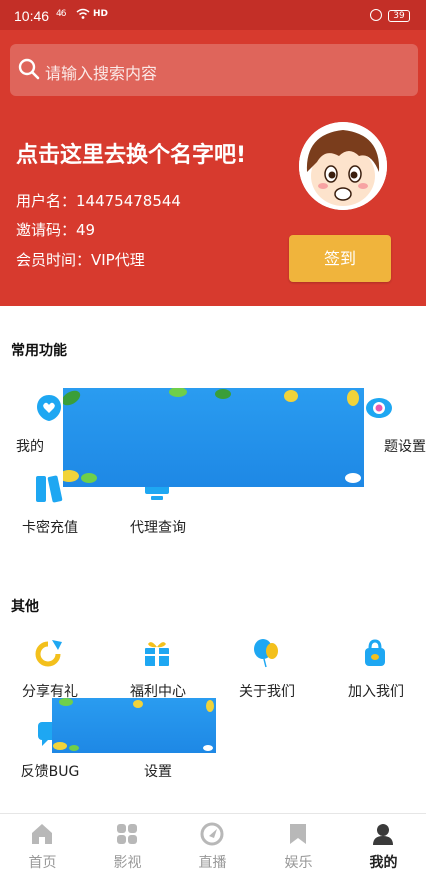  Describe the element at coordinates (266, 653) in the screenshot. I see `balloon-icon` at that location.